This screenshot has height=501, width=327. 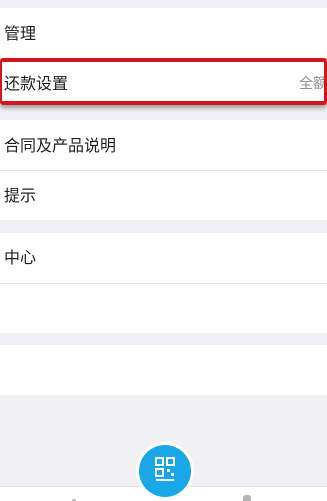 What do you see at coordinates (247, 498) in the screenshot?
I see `tab-icon-profile` at bounding box center [247, 498].